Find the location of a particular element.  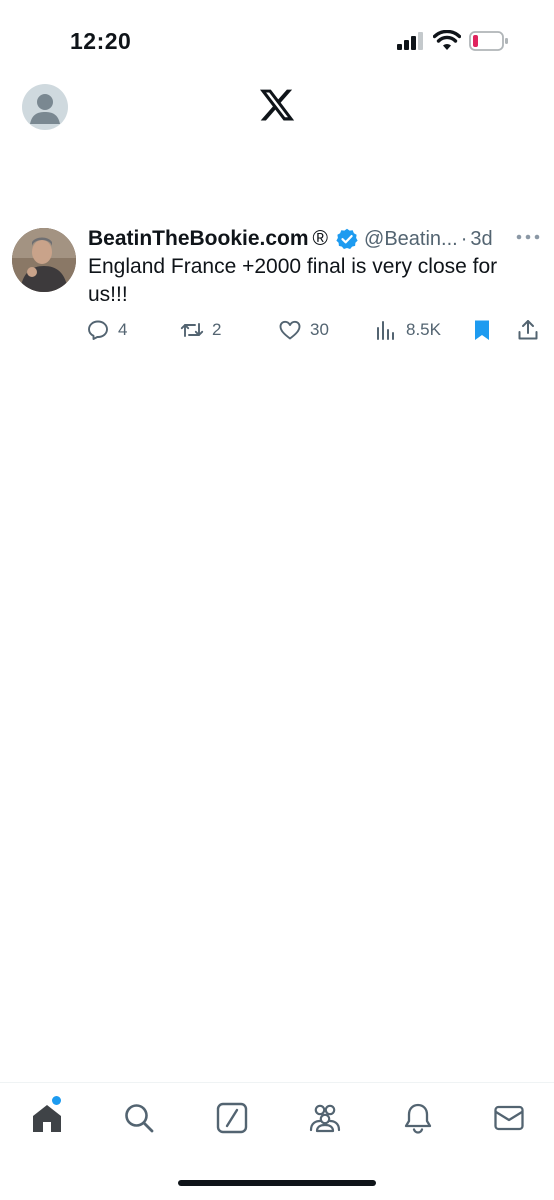

nav-notifications is located at coordinates (418, 1118).